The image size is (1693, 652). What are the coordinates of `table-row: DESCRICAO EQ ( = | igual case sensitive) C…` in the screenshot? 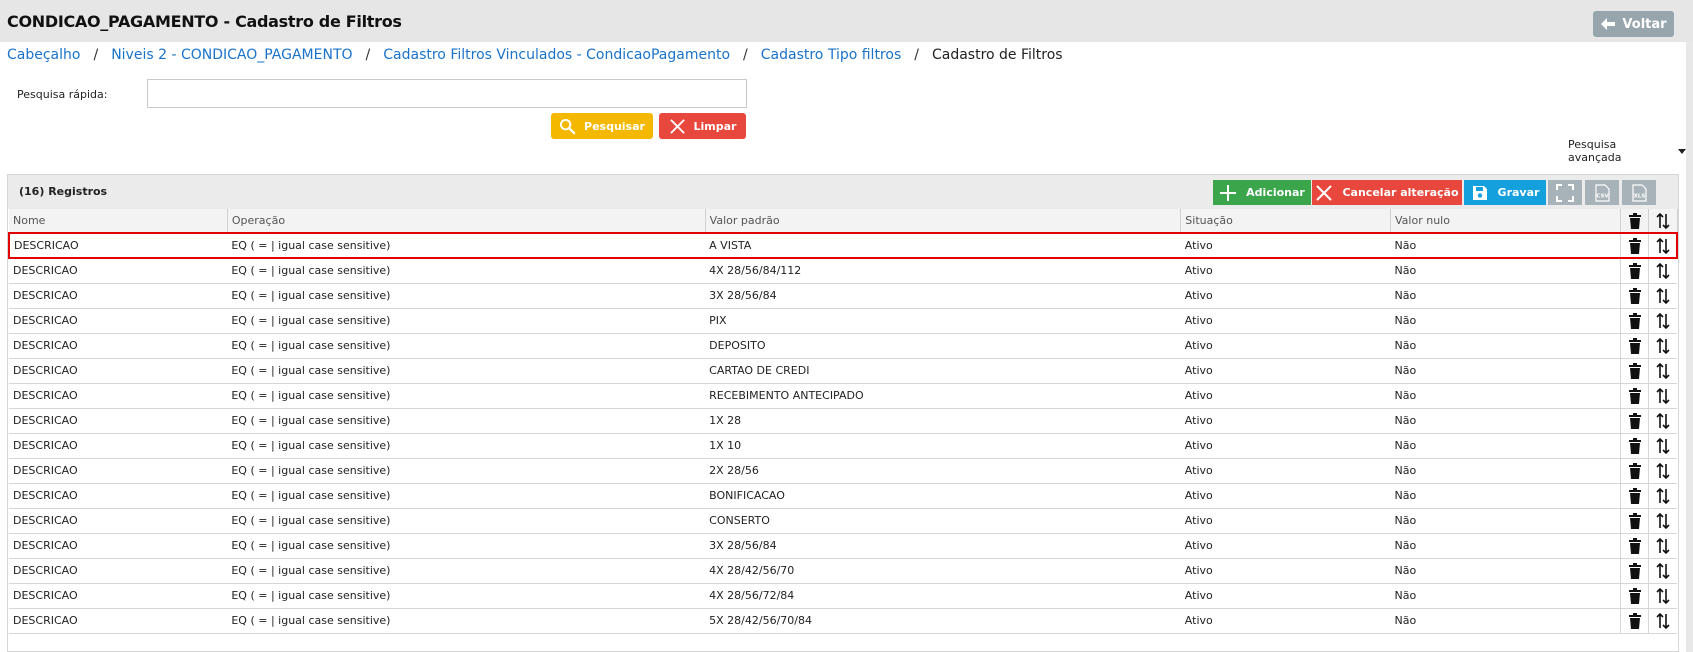 It's located at (843, 521).